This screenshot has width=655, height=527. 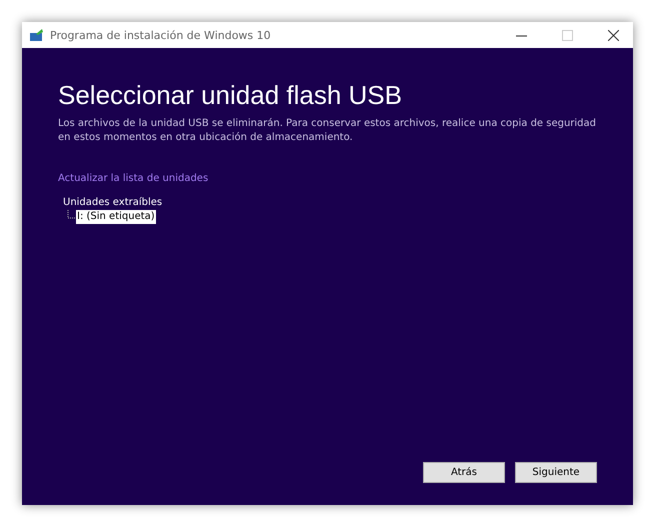 What do you see at coordinates (37, 35) in the screenshot?
I see `setup-icon` at bounding box center [37, 35].